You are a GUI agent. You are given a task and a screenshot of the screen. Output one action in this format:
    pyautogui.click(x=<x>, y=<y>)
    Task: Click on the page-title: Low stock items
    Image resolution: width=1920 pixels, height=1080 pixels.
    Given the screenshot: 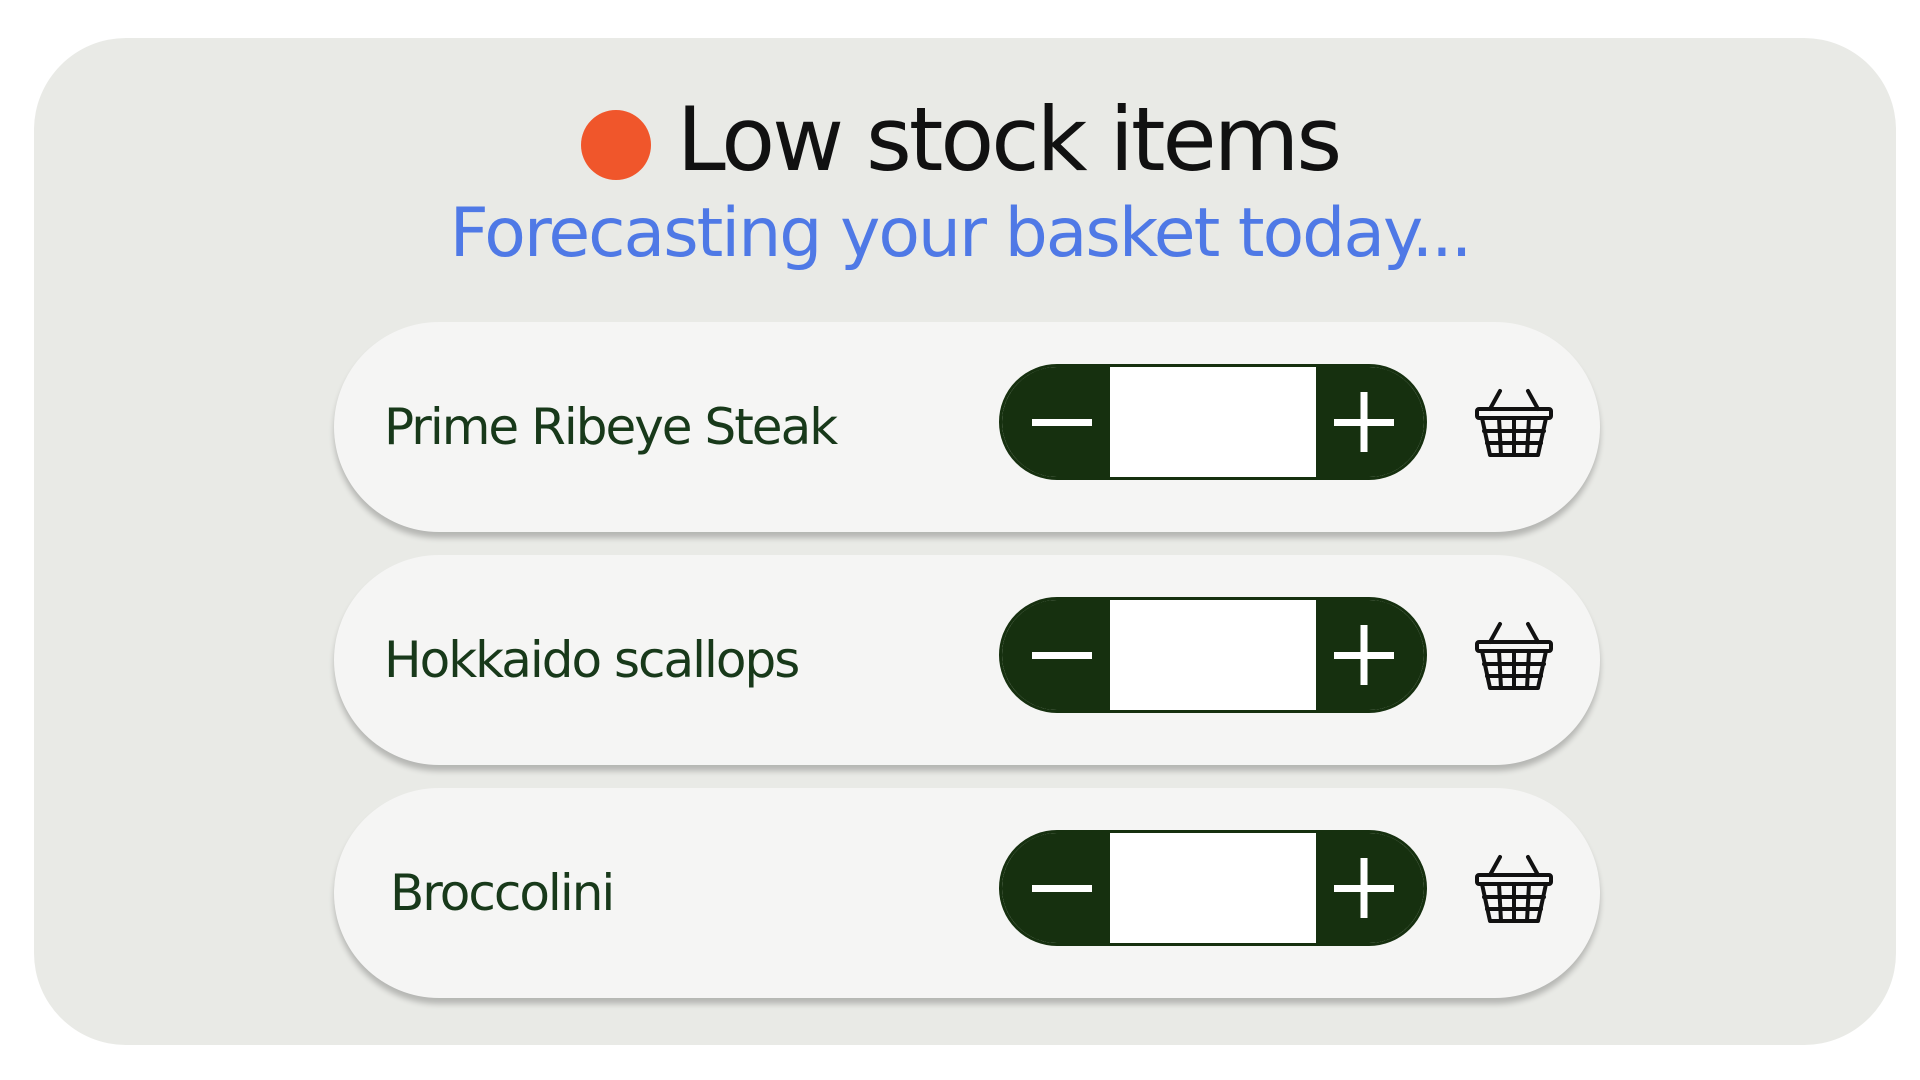 What is the action you would take?
    pyautogui.click(x=1009, y=139)
    